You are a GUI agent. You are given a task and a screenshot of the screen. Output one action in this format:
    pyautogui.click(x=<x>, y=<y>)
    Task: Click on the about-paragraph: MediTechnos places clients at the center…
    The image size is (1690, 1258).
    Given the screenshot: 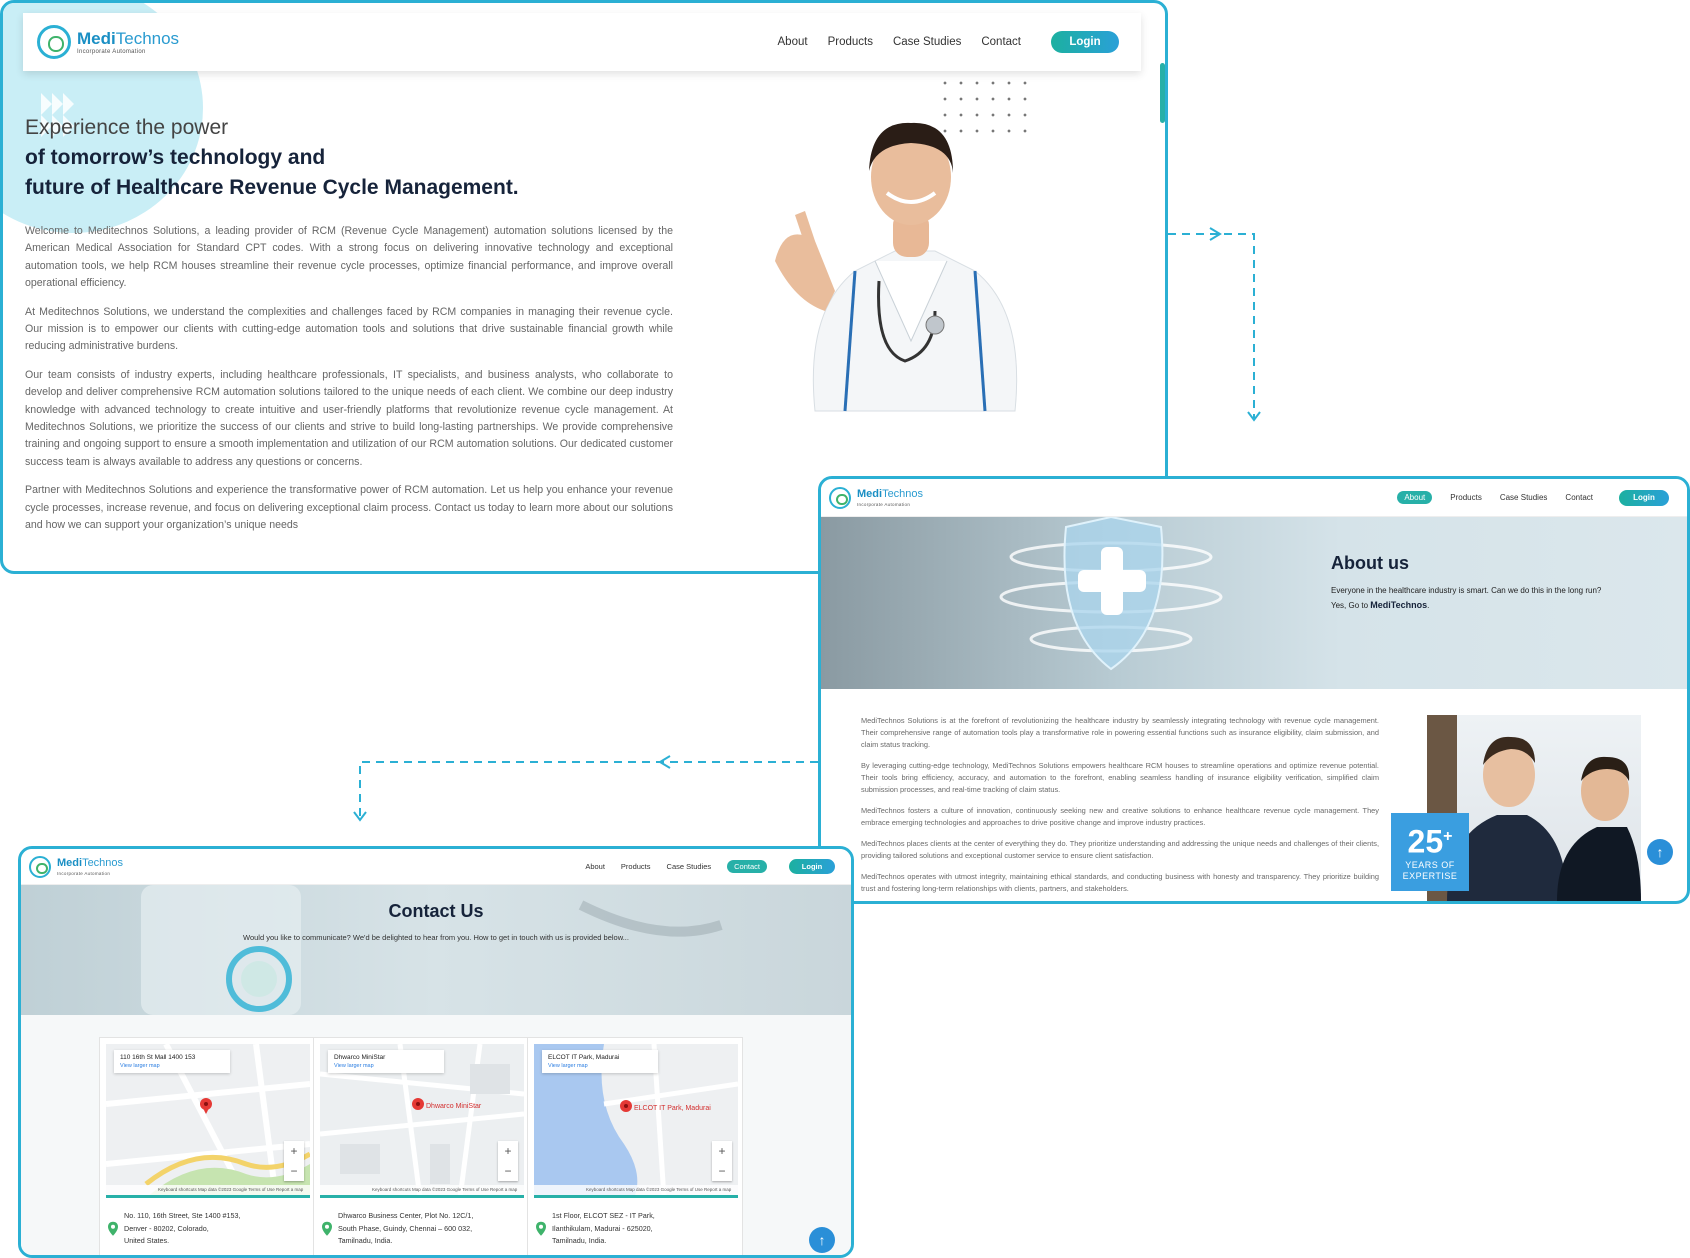 What is the action you would take?
    pyautogui.click(x=1120, y=849)
    